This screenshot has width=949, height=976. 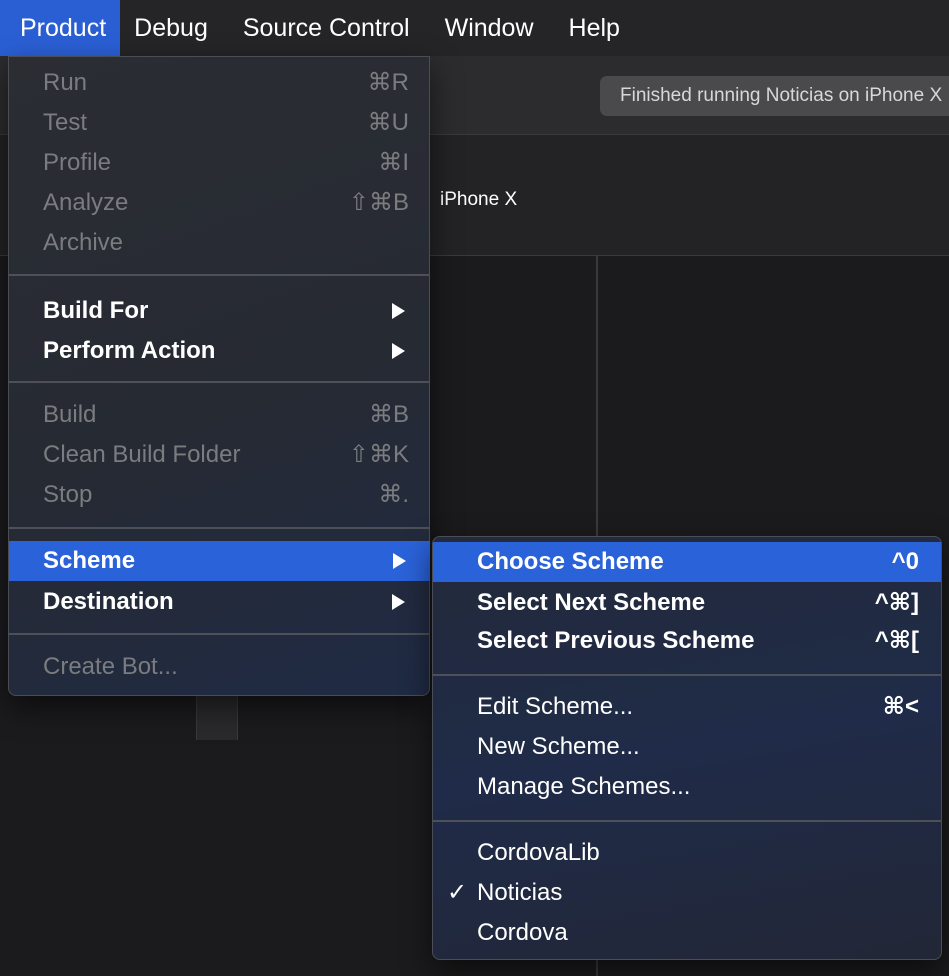 What do you see at coordinates (687, 853) in the screenshot?
I see `scheme-item-cordovalib: CordovaLib` at bounding box center [687, 853].